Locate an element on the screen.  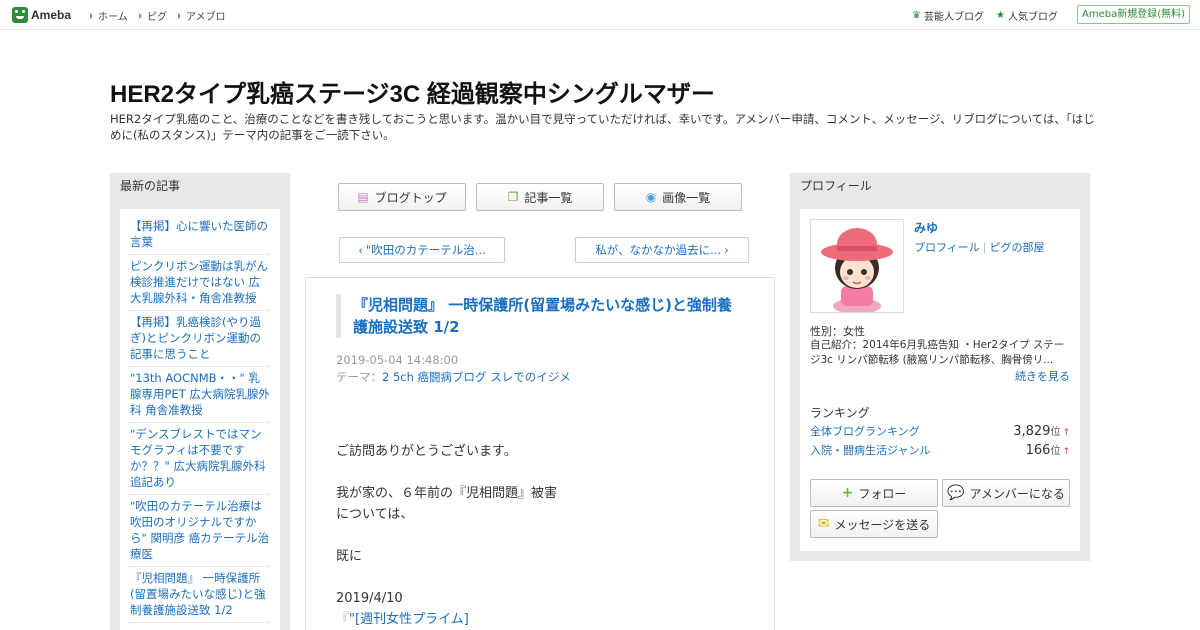
amember-button: 💬 アメンバーになる is located at coordinates (1006, 493).